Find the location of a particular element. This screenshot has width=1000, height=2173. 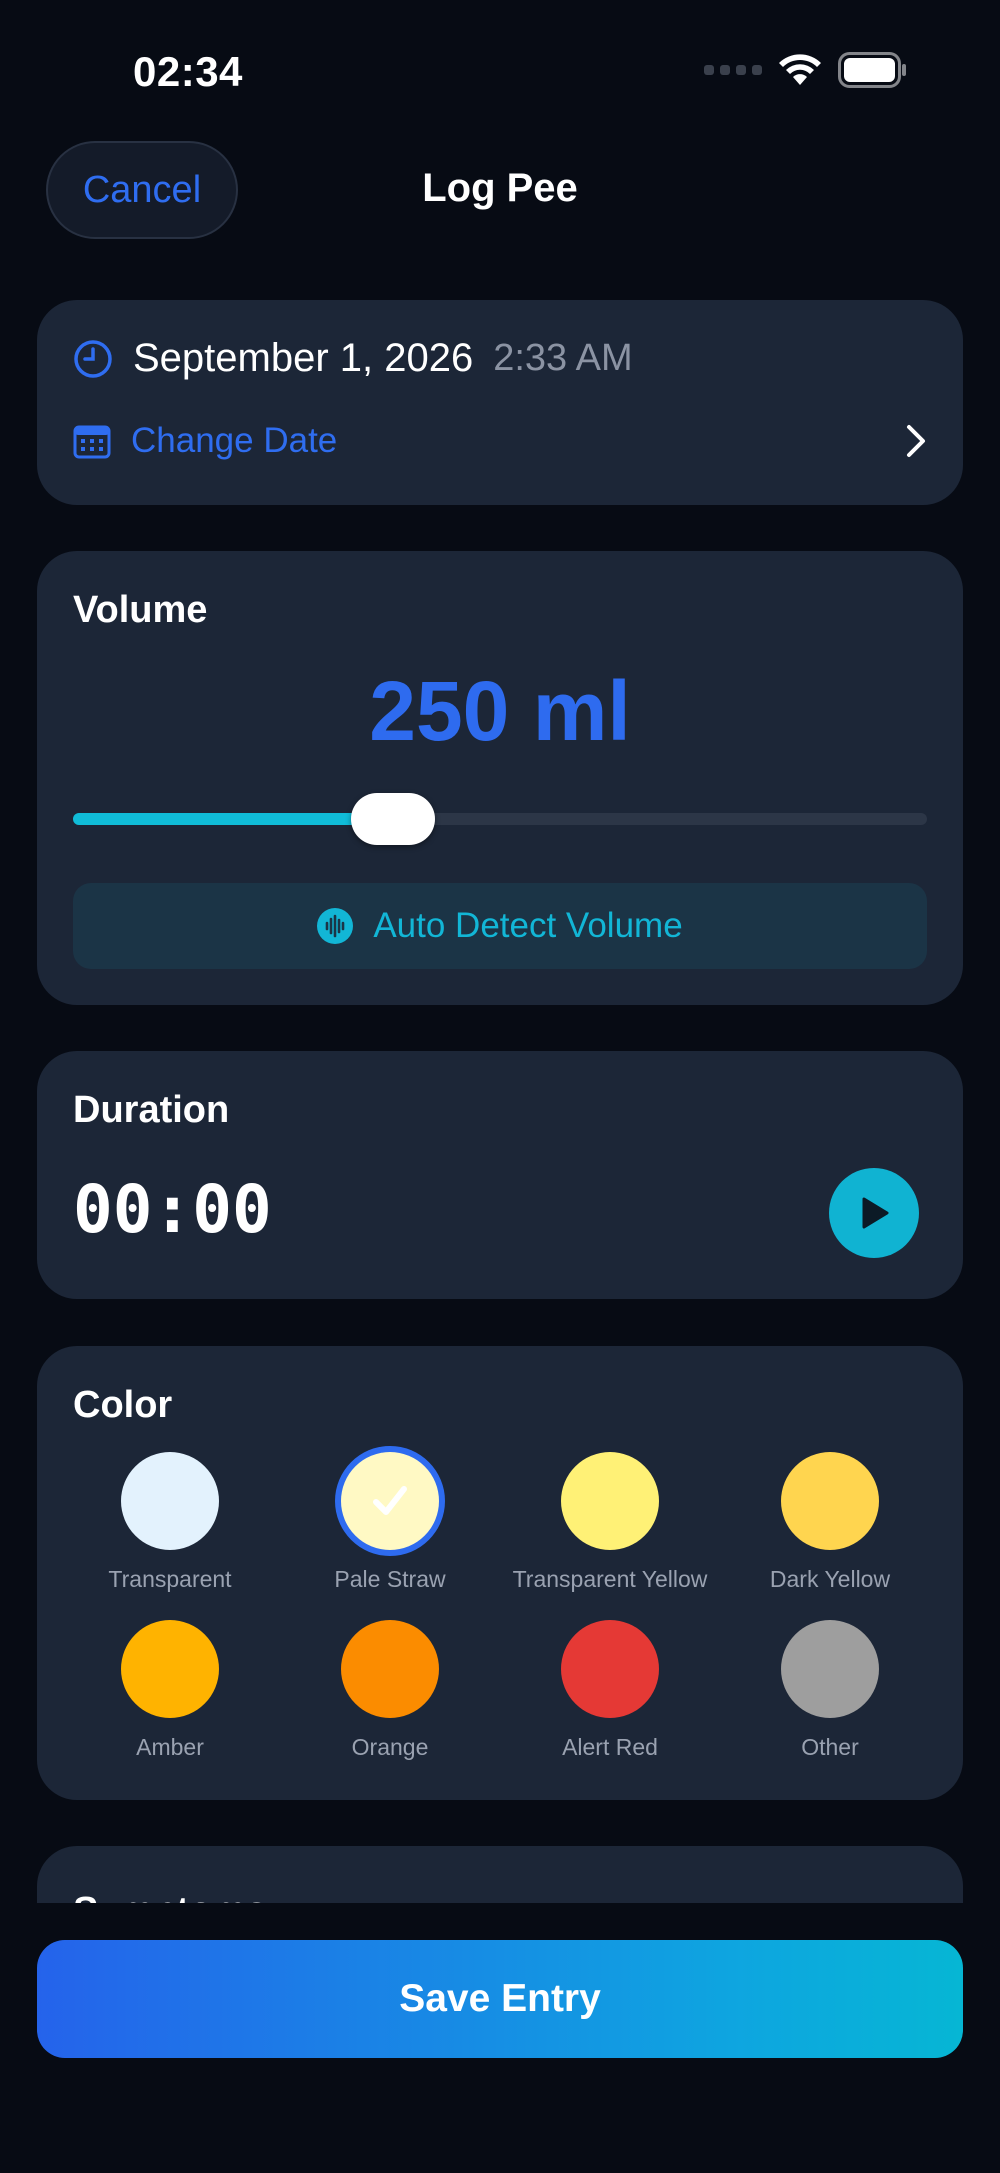

entry-date: September 1, 2026 is located at coordinates (303, 358).